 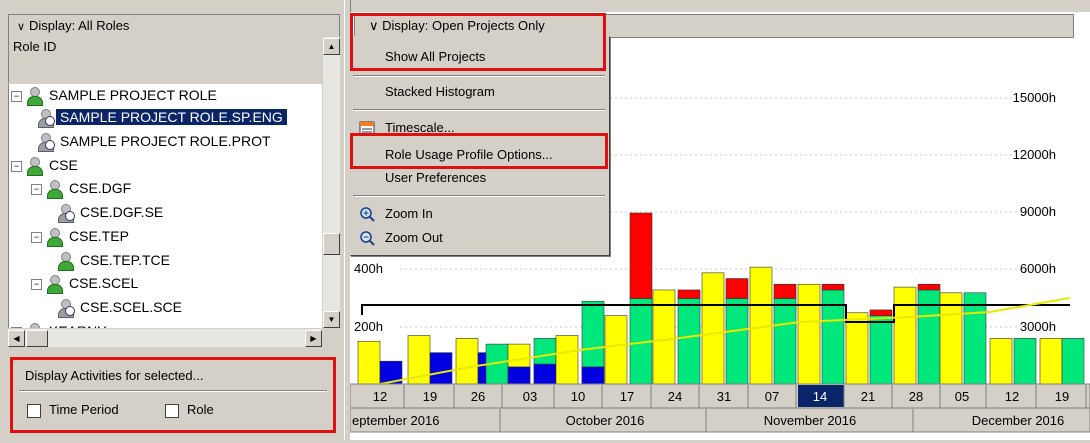 What do you see at coordinates (167, 60) in the screenshot?
I see `role-id-column-header: Role ID` at bounding box center [167, 60].